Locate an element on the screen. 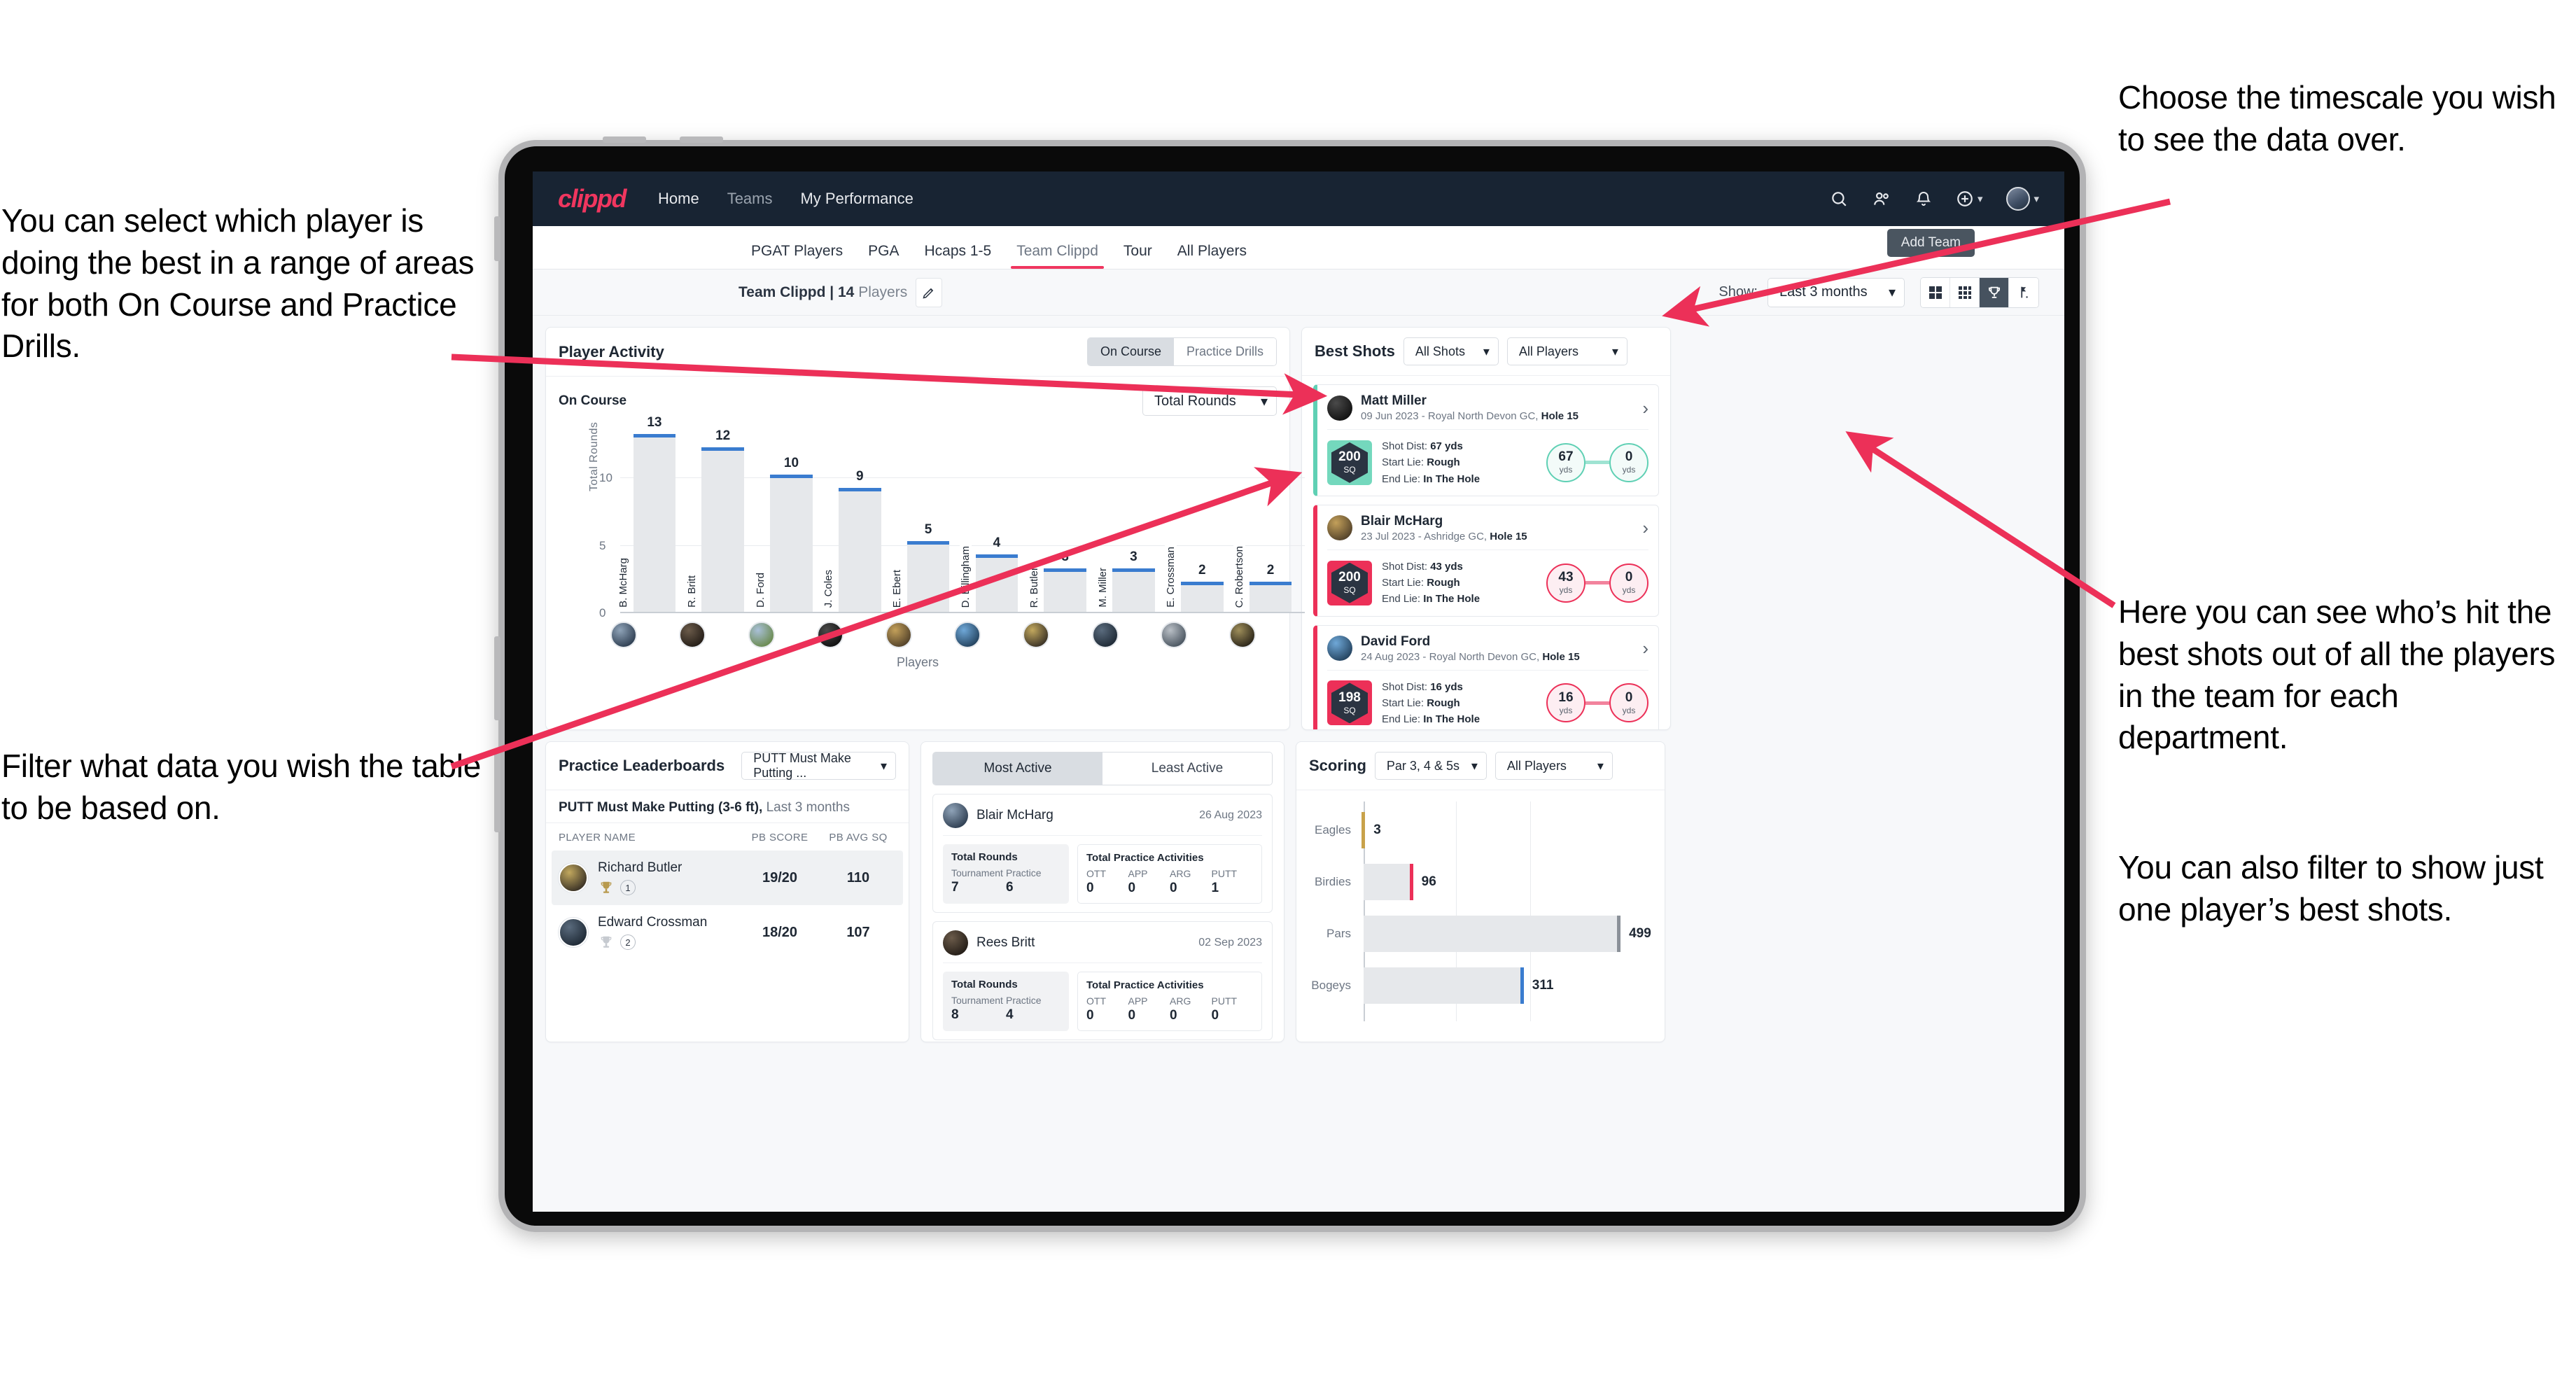 This screenshot has height=1386, width=2576. scoring-bar-track: 311 is located at coordinates (1508, 985).